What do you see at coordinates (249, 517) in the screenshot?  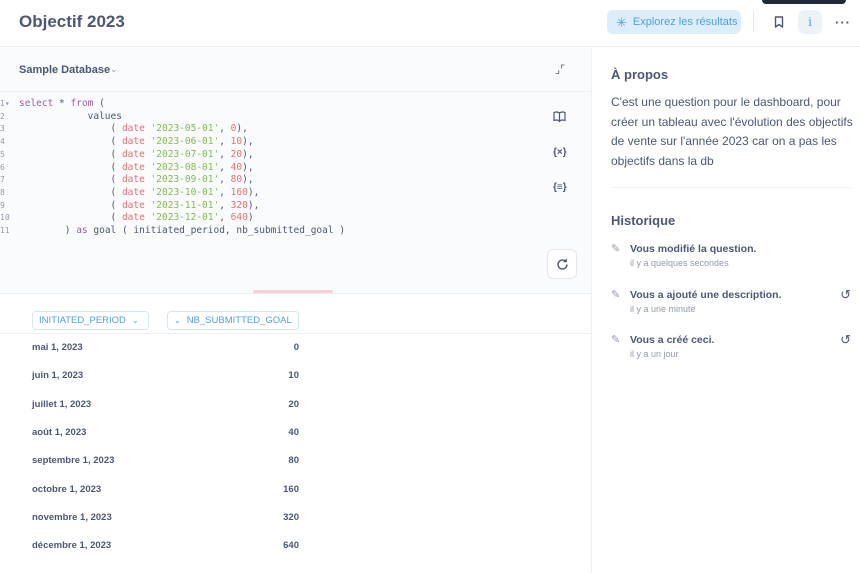 I see `cell-nb-submitted-goal: 320` at bounding box center [249, 517].